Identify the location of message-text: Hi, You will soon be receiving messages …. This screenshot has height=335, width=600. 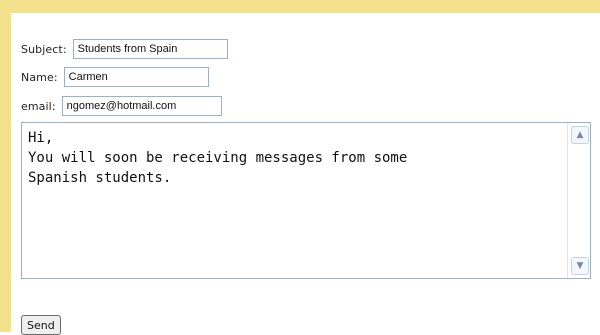
(218, 158).